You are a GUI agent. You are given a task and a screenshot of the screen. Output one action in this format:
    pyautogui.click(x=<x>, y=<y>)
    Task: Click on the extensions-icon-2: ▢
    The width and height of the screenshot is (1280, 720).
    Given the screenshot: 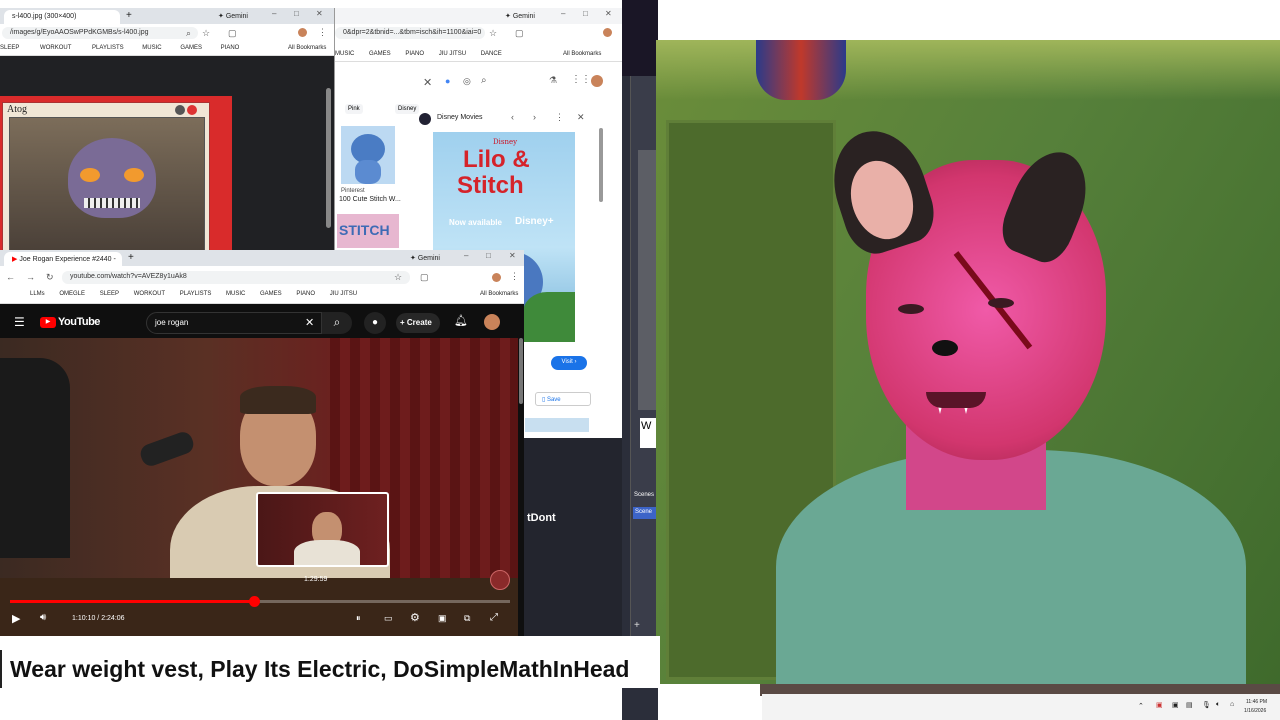 What is the action you would take?
    pyautogui.click(x=519, y=33)
    